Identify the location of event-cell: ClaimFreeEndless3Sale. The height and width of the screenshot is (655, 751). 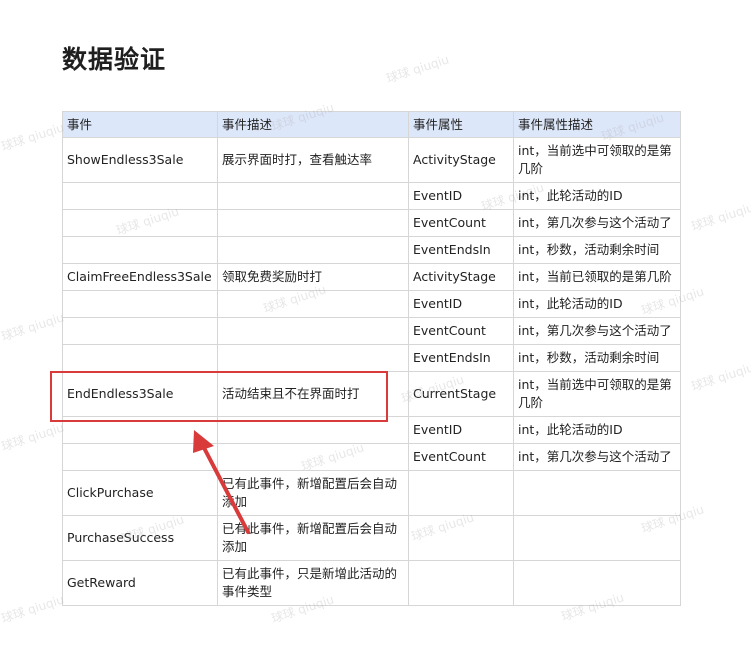
(140, 277).